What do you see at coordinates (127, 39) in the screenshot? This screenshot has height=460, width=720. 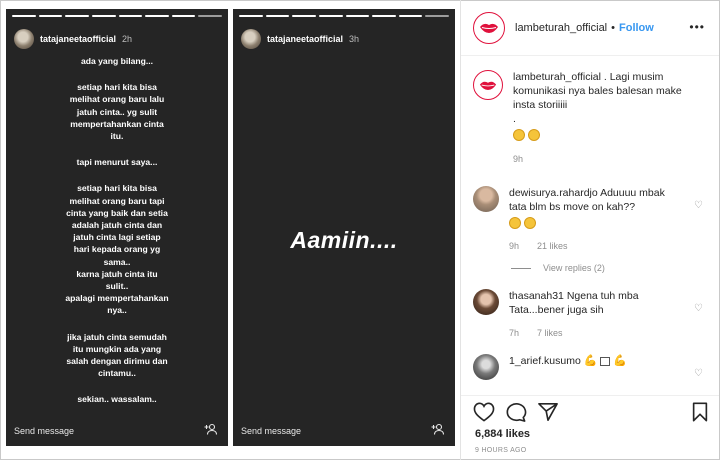 I see `story-time: 2h` at bounding box center [127, 39].